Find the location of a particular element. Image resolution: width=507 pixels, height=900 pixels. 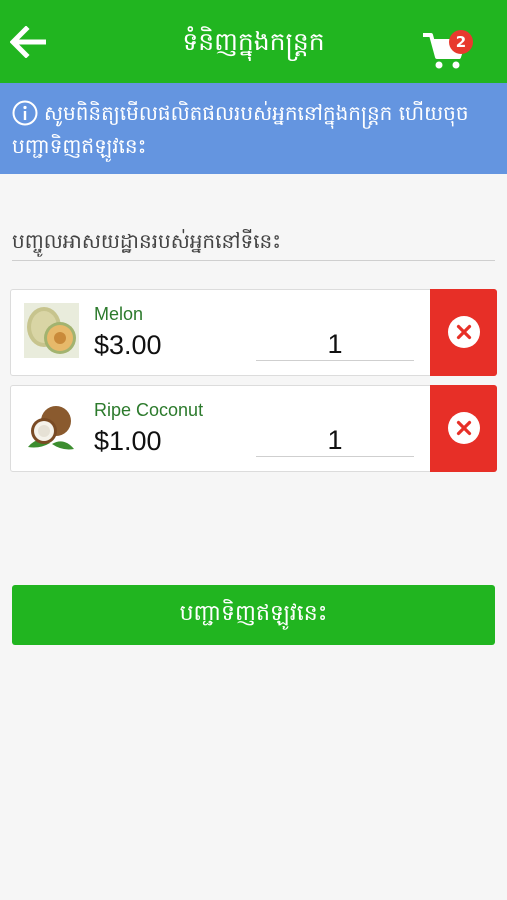

address-input is located at coordinates (253, 241).